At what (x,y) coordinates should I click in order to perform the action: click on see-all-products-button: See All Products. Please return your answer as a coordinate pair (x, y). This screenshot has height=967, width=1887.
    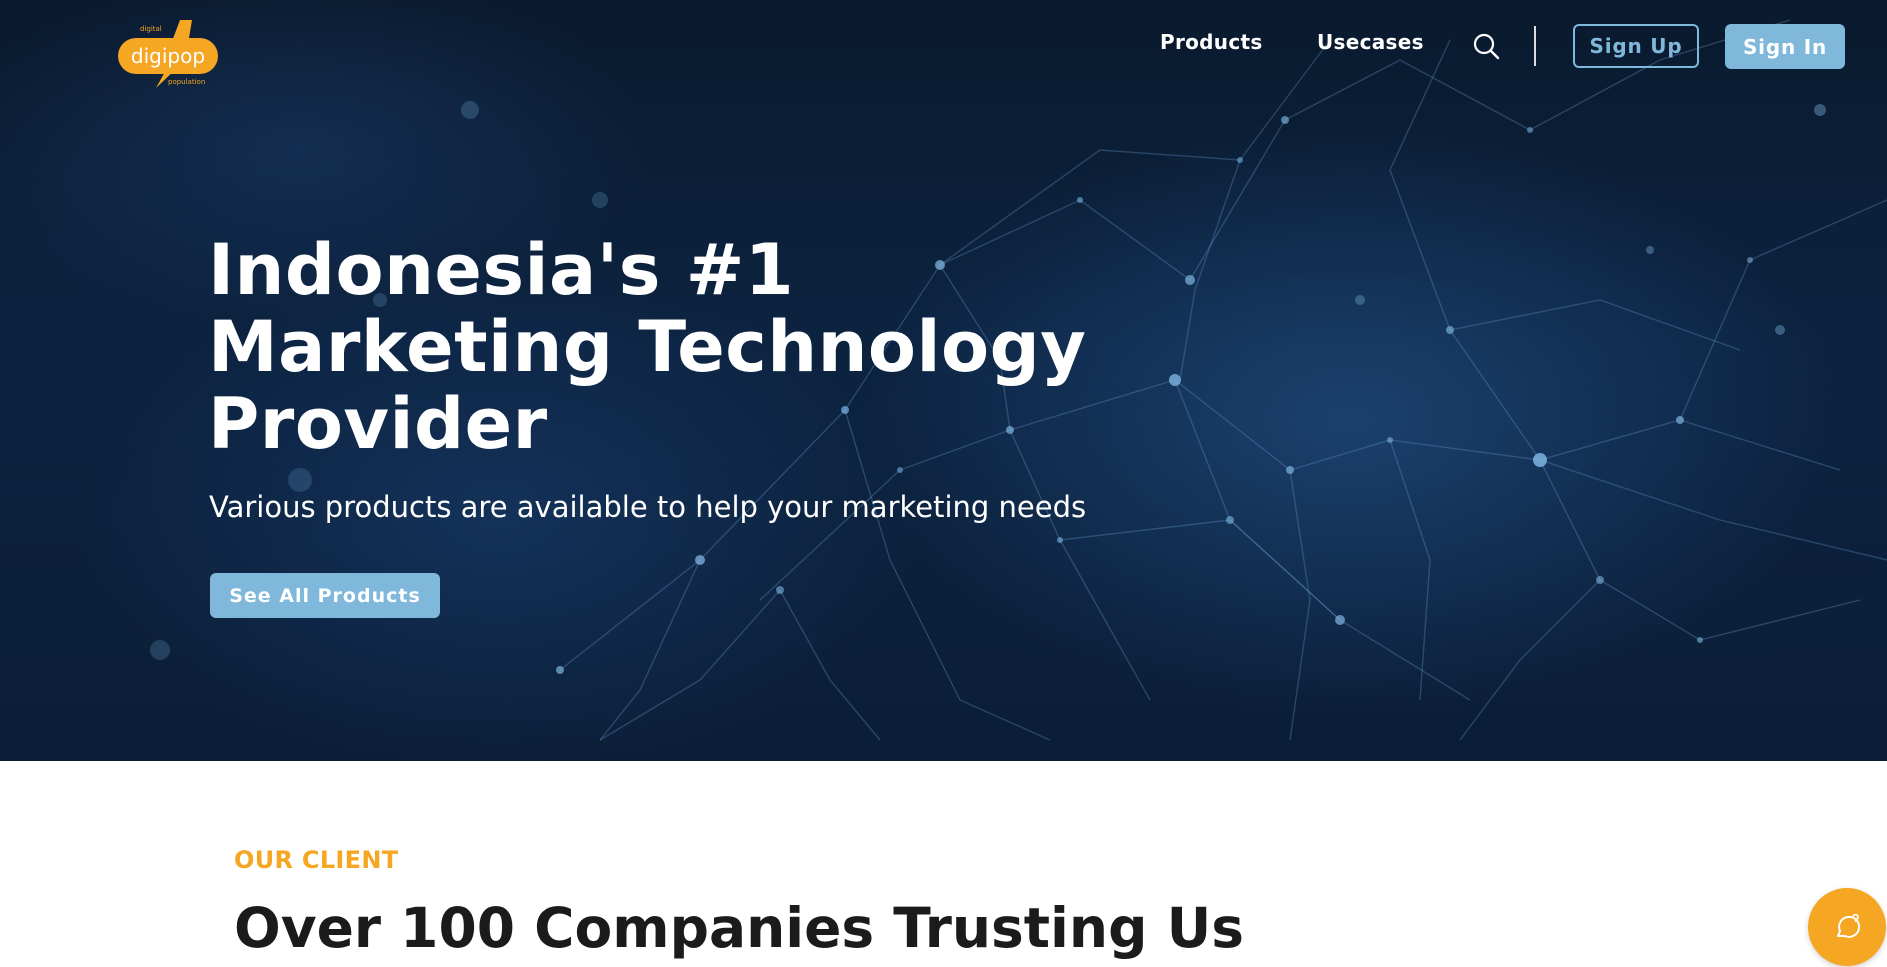
    Looking at the image, I should click on (325, 595).